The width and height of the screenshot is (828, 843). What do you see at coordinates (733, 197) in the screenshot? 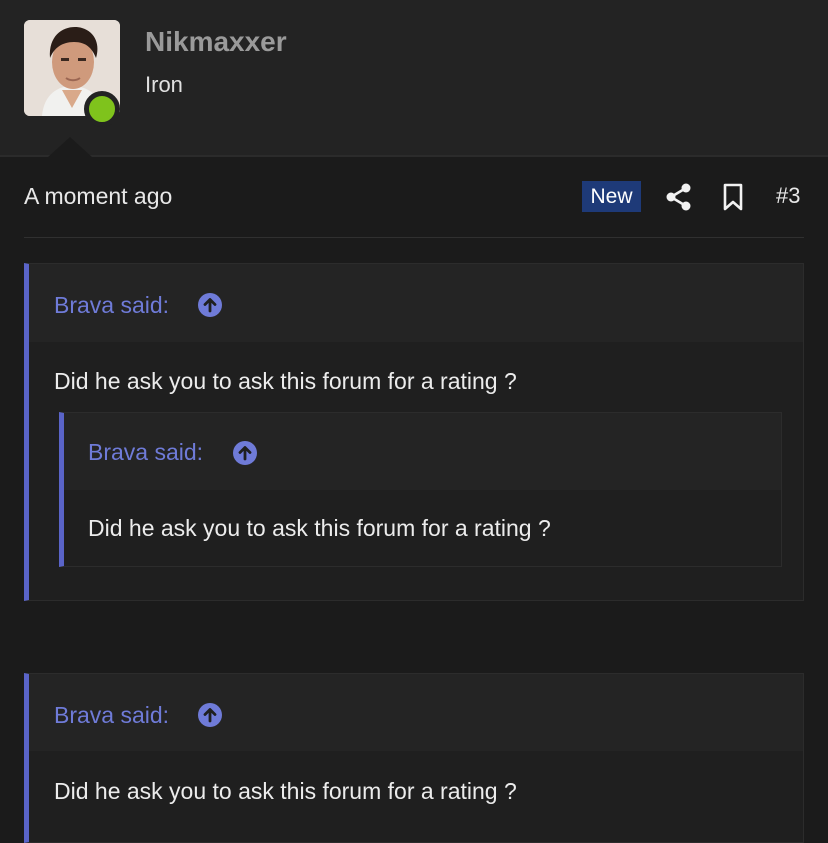
I see `bookmark-icon` at bounding box center [733, 197].